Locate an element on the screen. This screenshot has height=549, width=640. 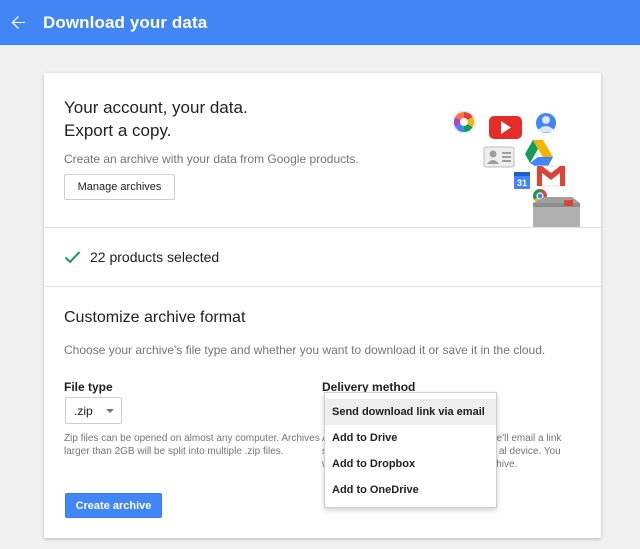
section-title: Customize archive format is located at coordinates (155, 317).